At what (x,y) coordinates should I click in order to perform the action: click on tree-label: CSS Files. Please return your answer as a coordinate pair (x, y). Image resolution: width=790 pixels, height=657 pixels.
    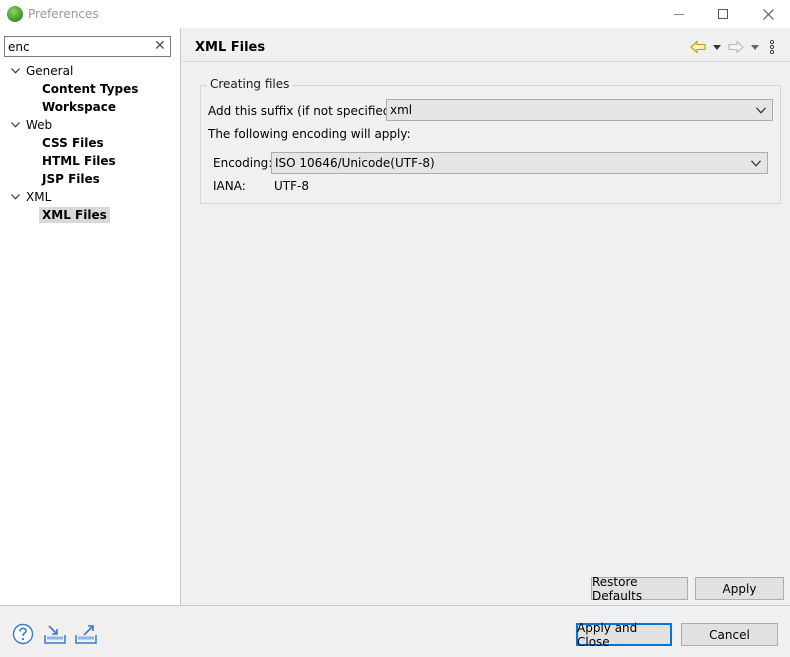
    Looking at the image, I should click on (73, 143).